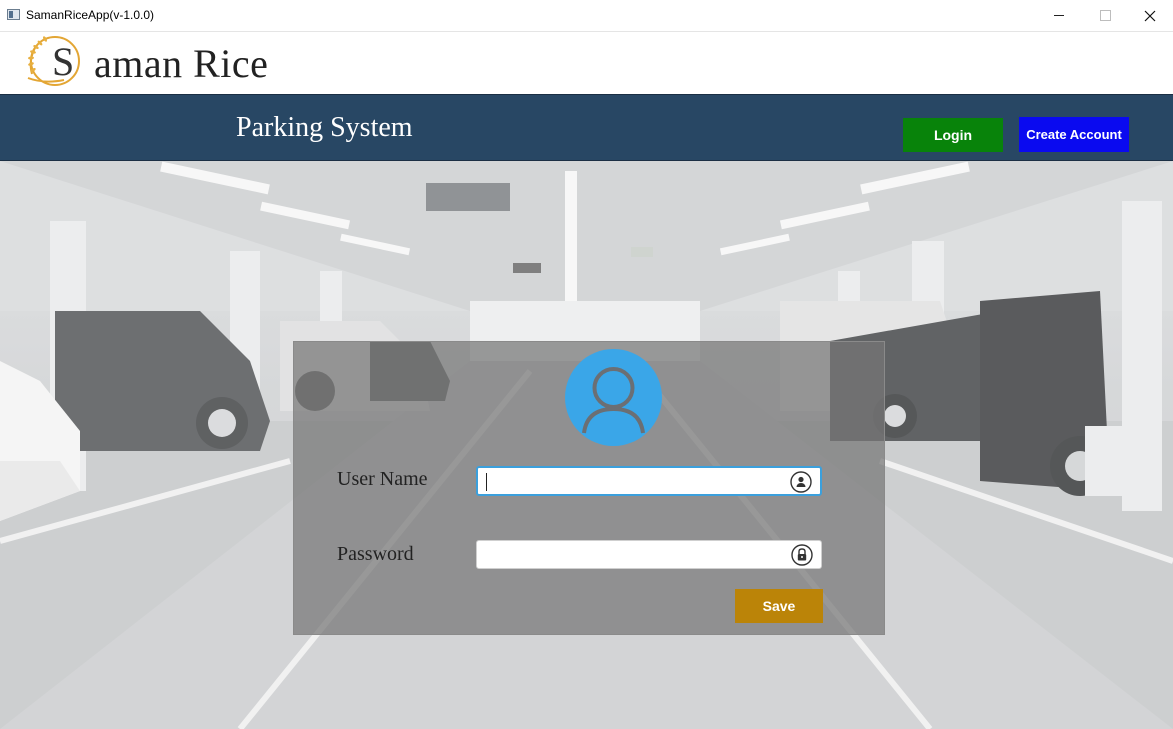 The width and height of the screenshot is (1173, 729). I want to click on close-button, so click(1150, 15).